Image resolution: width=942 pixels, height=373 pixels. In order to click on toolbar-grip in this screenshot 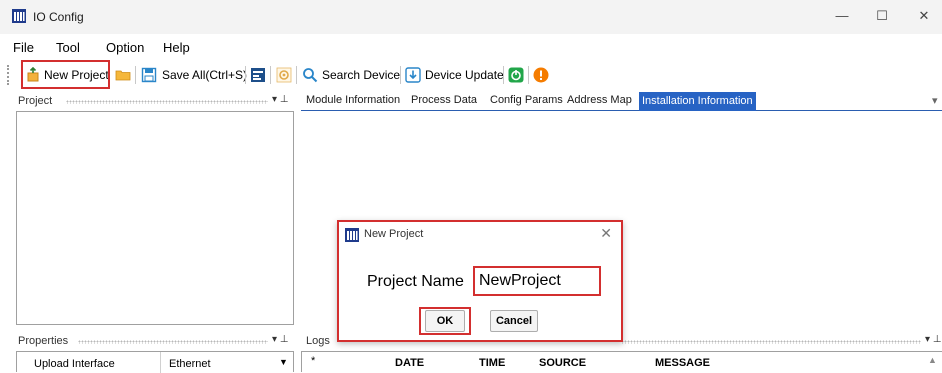, I will do `click(8, 75)`.